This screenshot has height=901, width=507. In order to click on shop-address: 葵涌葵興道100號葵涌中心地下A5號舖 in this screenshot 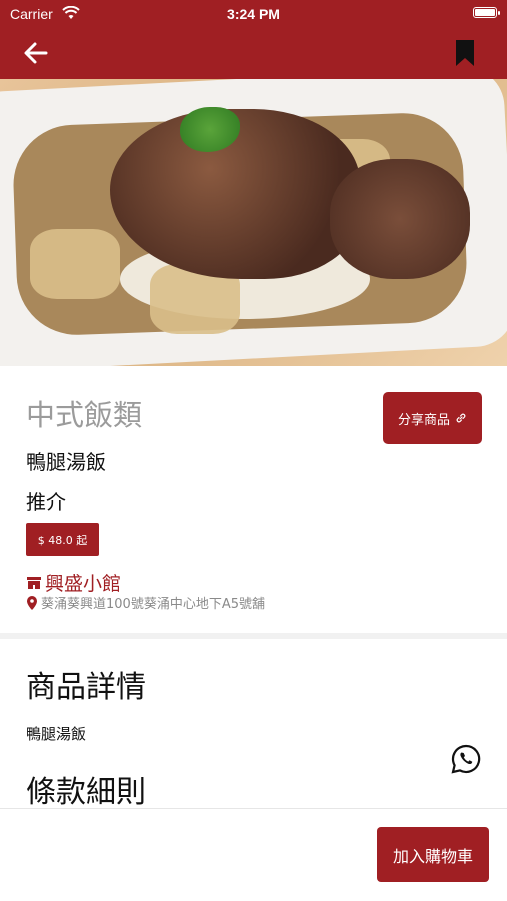, I will do `click(145, 602)`.